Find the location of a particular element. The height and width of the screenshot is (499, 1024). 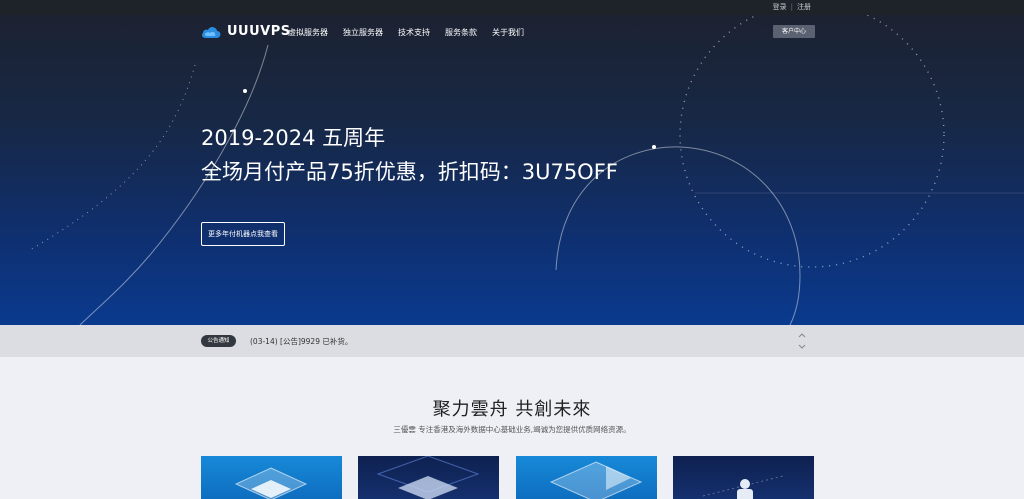

box-illustration-icon is located at coordinates (596, 480).